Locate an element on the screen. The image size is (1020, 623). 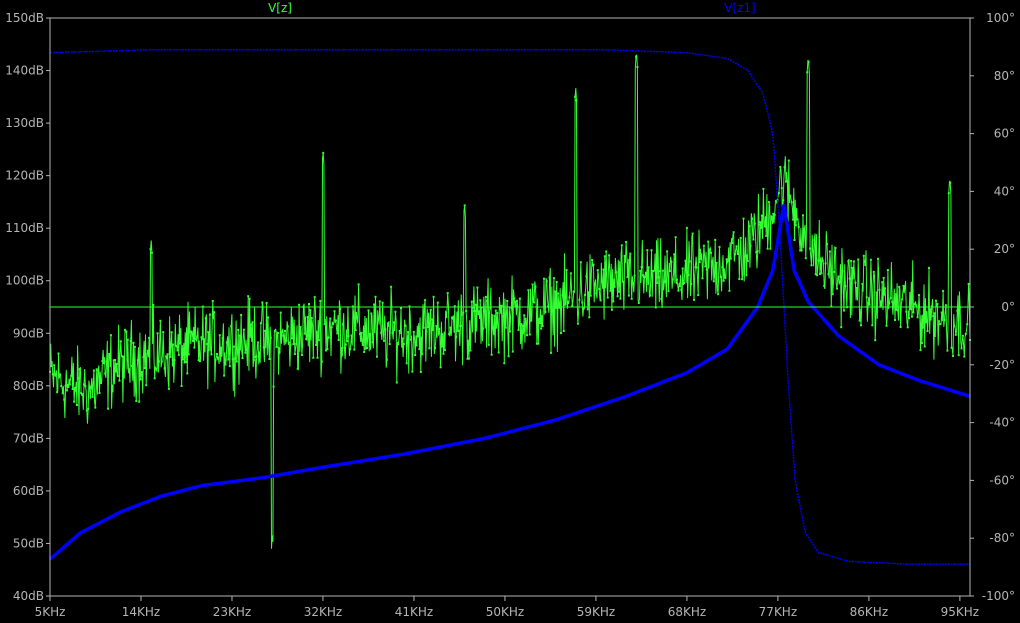
y-left-tick-label: 80dB is located at coordinates (28, 386).